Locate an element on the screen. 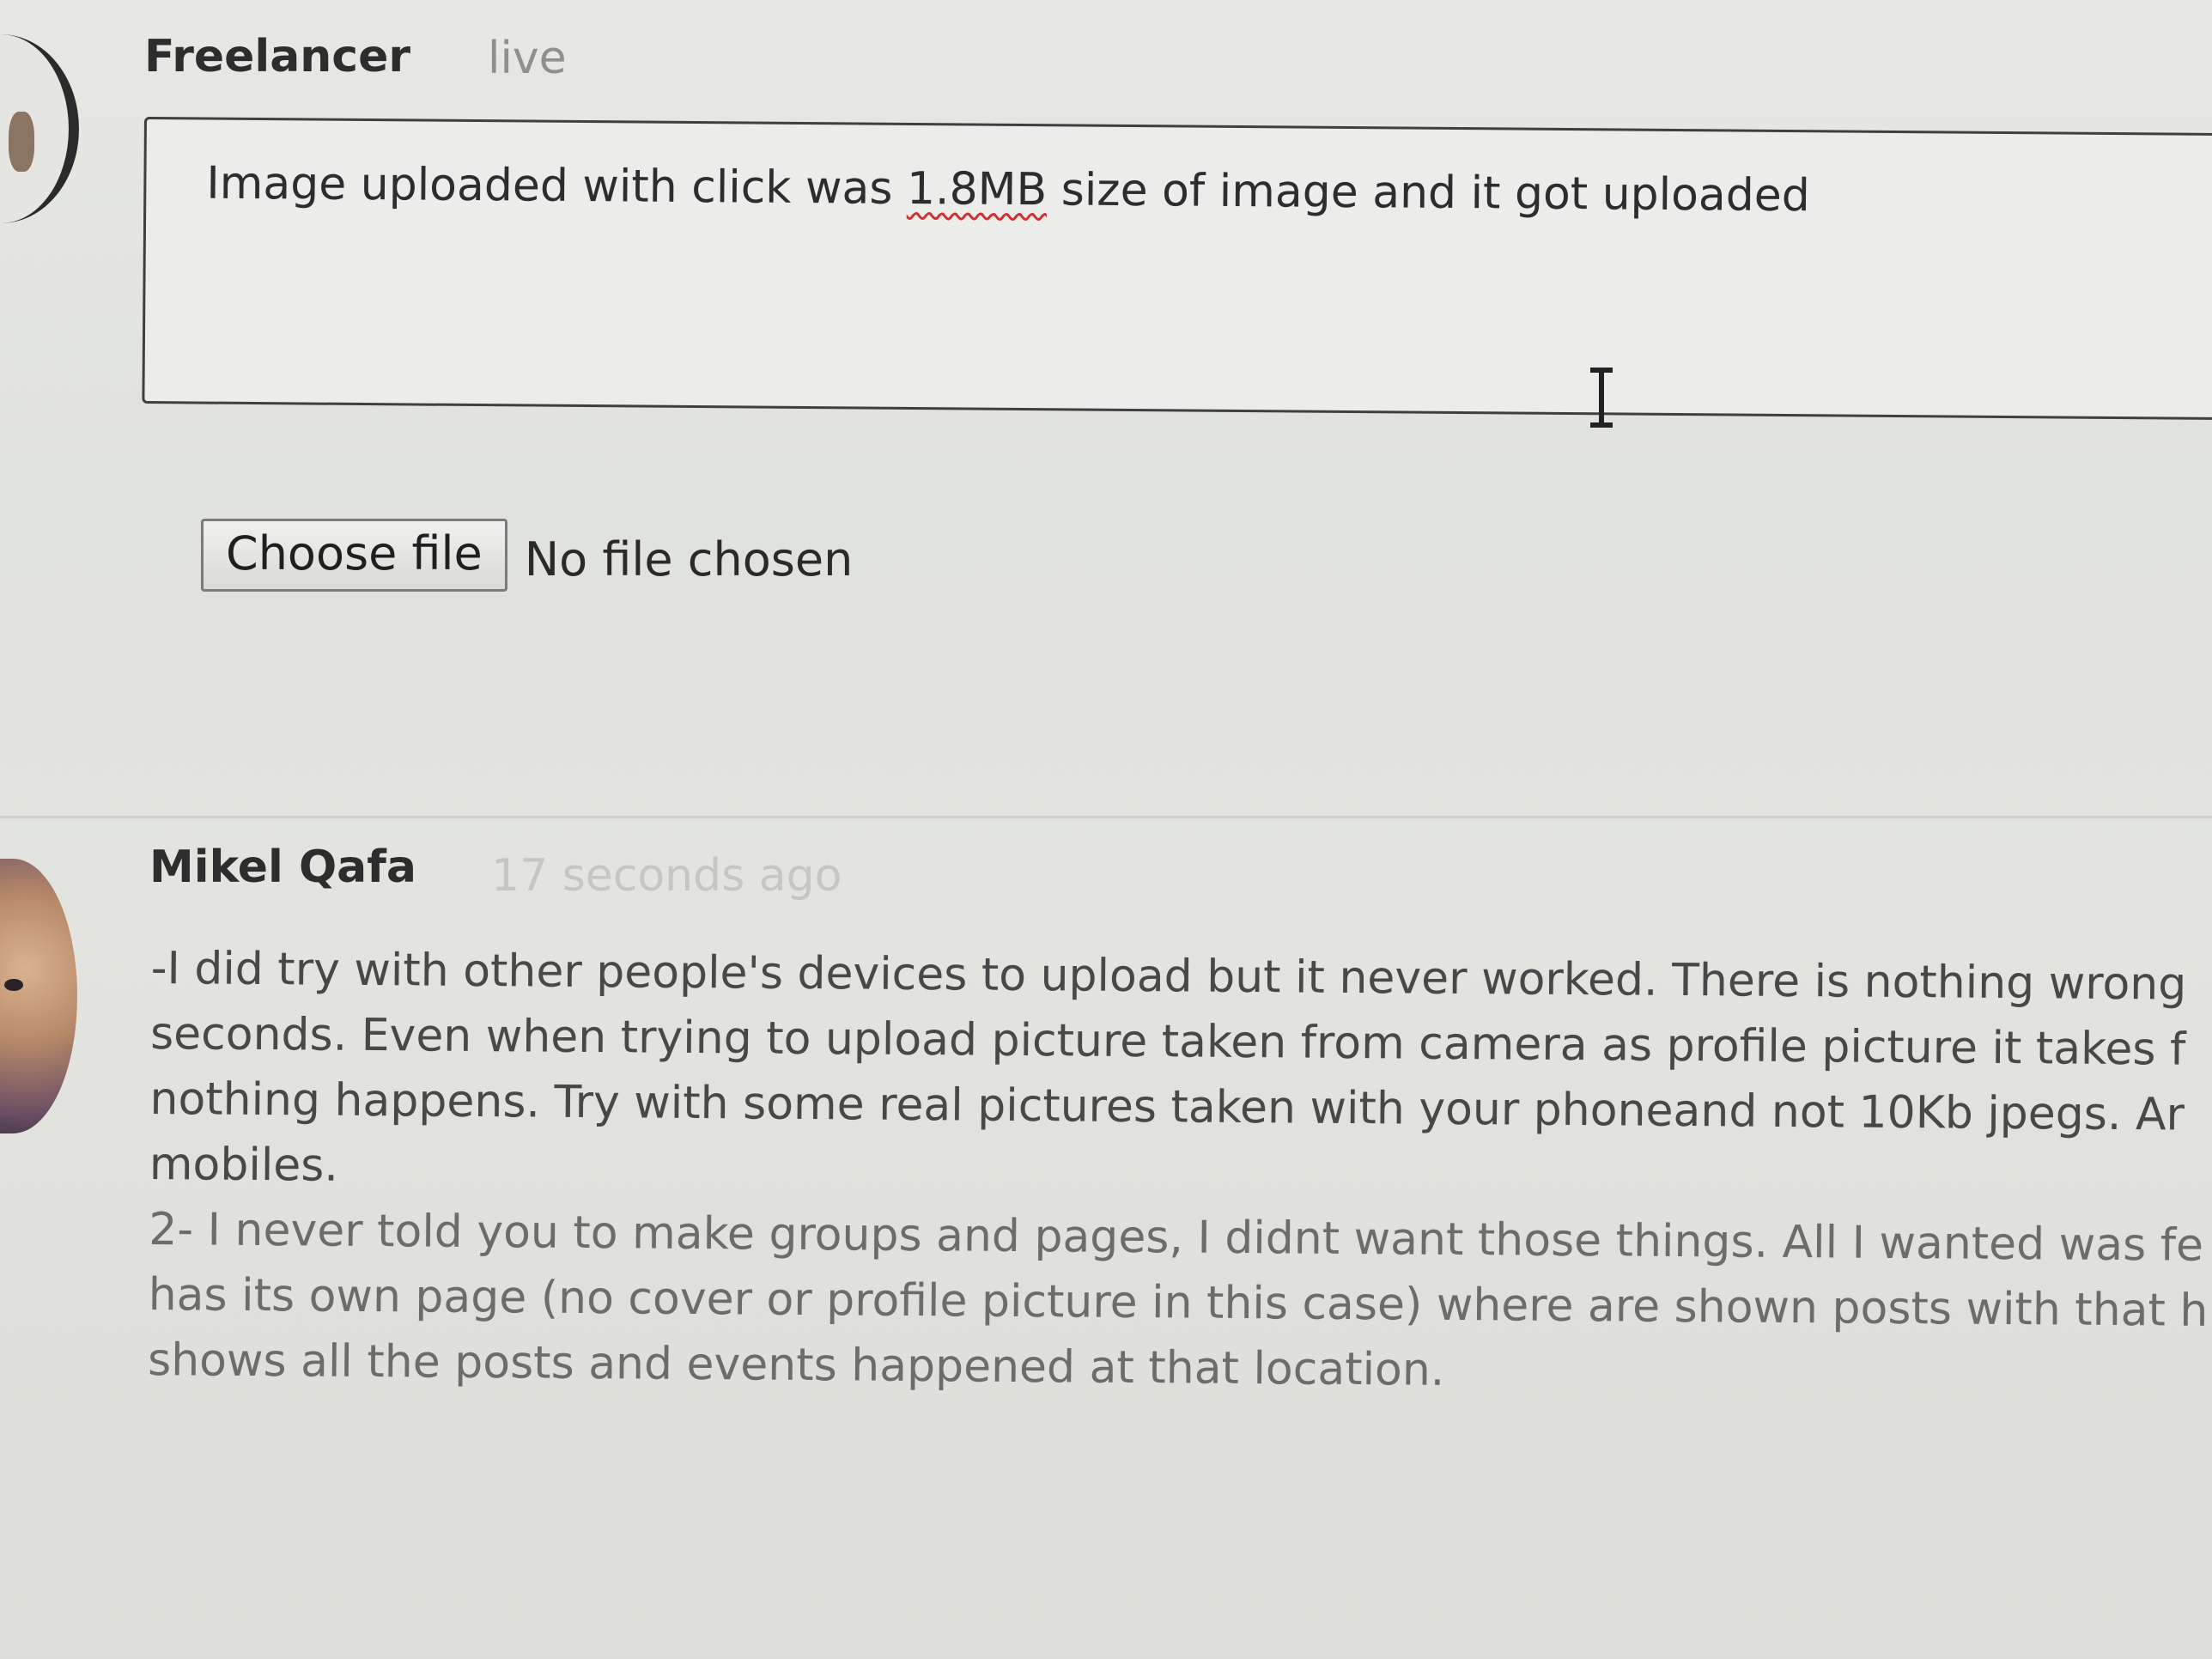 The width and height of the screenshot is (2212, 1659). file-status-text: No file chosen is located at coordinates (689, 559).